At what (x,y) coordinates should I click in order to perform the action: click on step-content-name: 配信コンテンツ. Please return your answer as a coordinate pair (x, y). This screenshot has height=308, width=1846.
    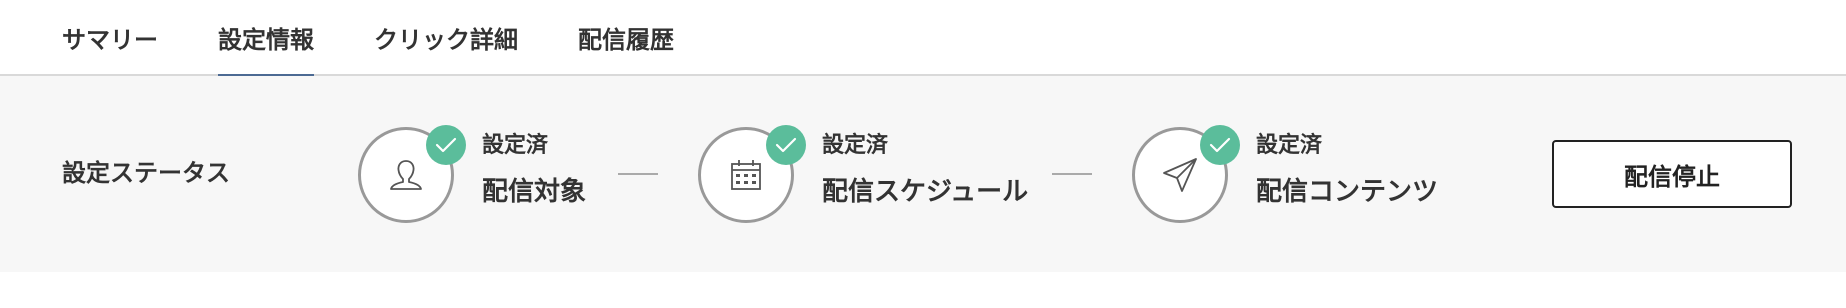
    Looking at the image, I should click on (1347, 192).